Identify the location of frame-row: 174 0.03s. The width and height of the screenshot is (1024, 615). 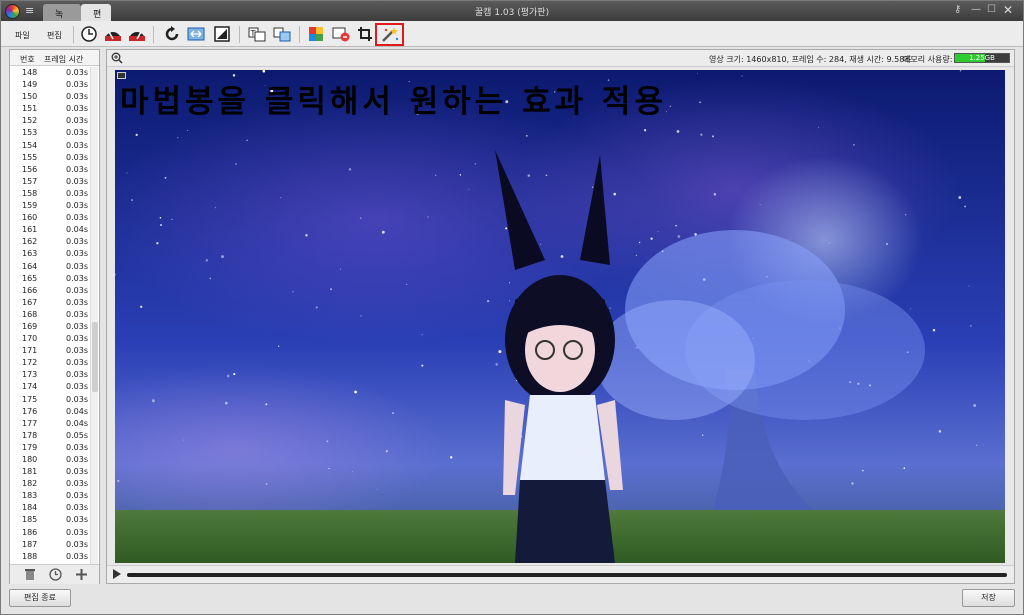
(50, 387).